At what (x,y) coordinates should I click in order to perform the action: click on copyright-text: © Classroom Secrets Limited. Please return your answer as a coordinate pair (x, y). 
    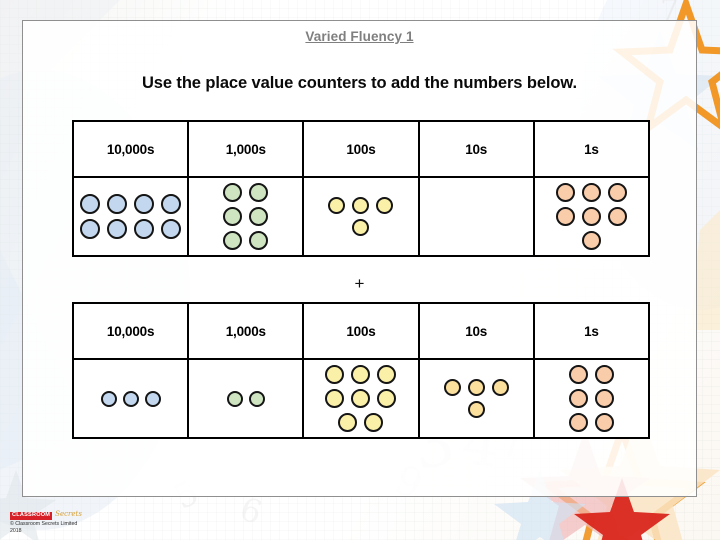
    Looking at the image, I should click on (44, 523).